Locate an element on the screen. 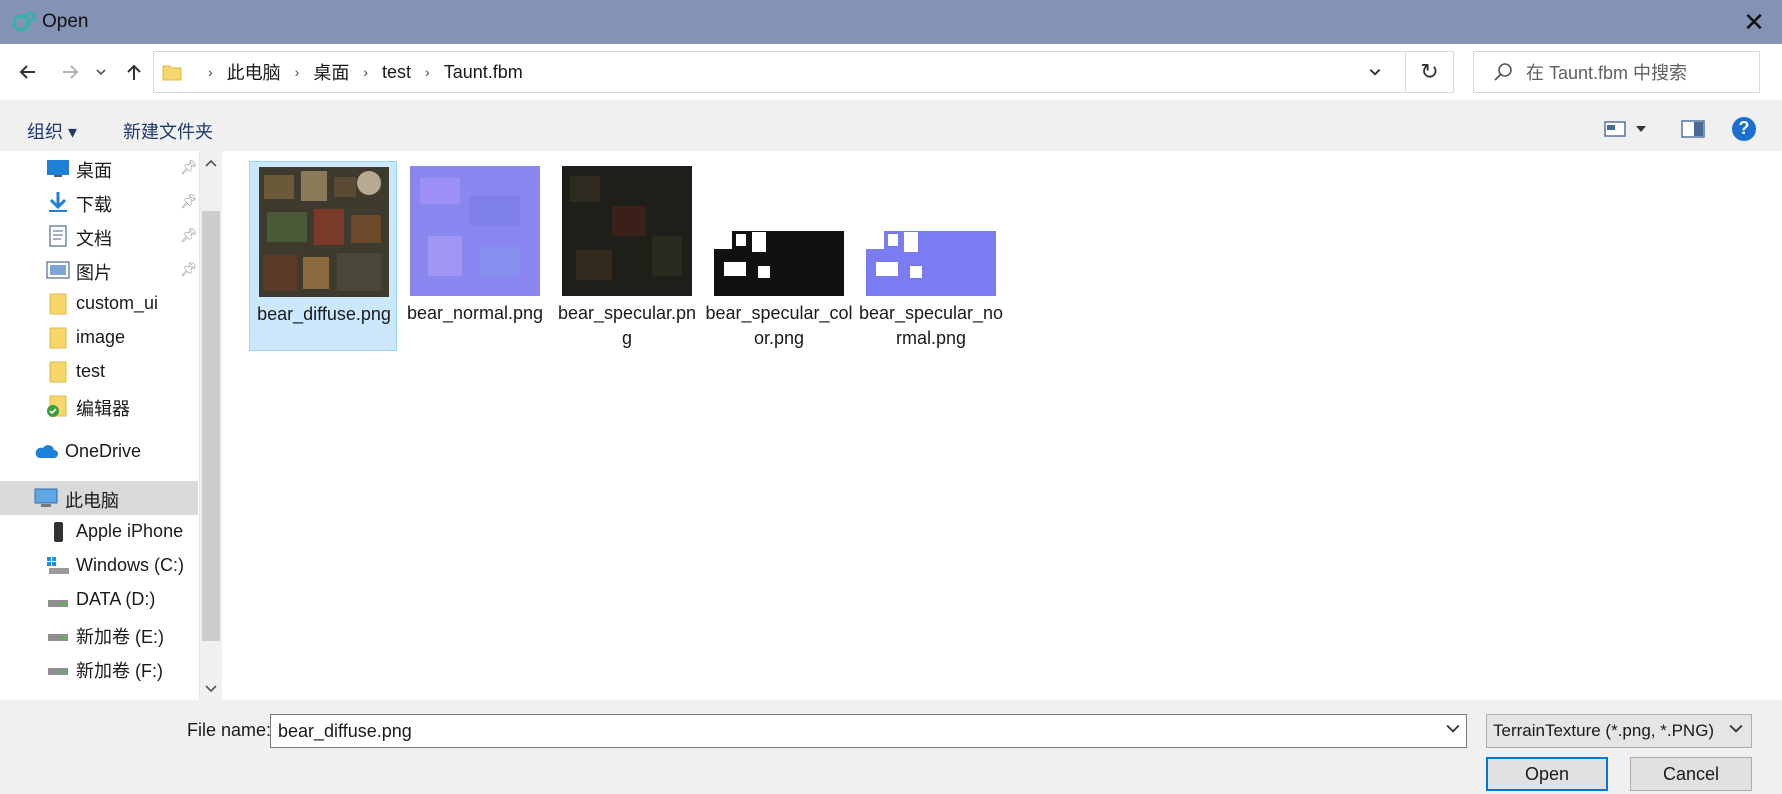  sidebar-item-documents: 文档 📌︎ is located at coordinates (99, 236).